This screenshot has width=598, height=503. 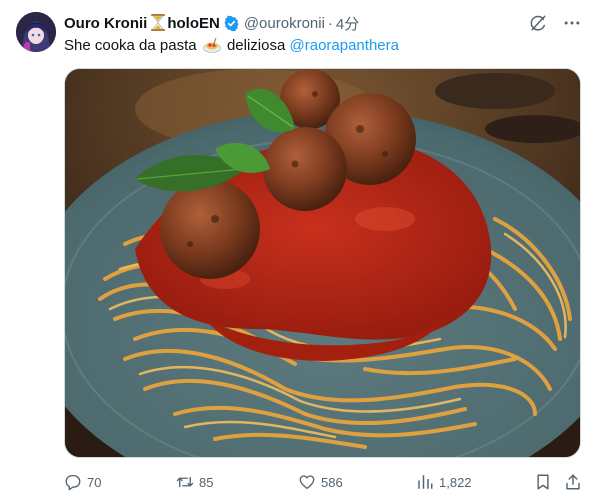 What do you see at coordinates (425, 482) in the screenshot?
I see `views-chart-icon` at bounding box center [425, 482].